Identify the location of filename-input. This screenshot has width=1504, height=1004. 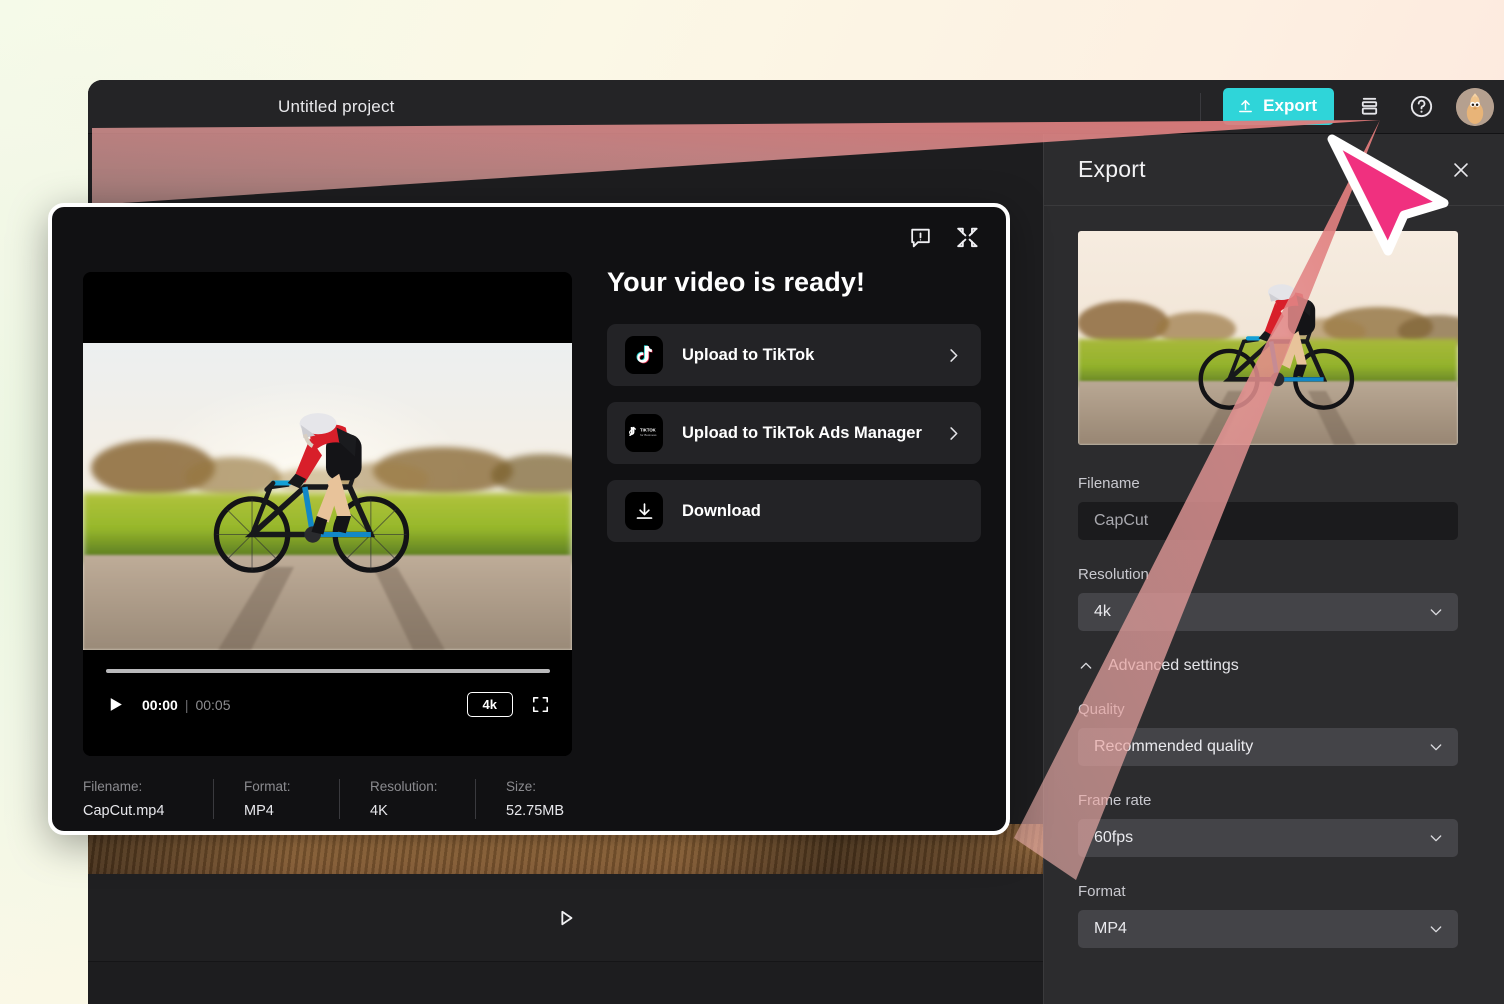
(1268, 521).